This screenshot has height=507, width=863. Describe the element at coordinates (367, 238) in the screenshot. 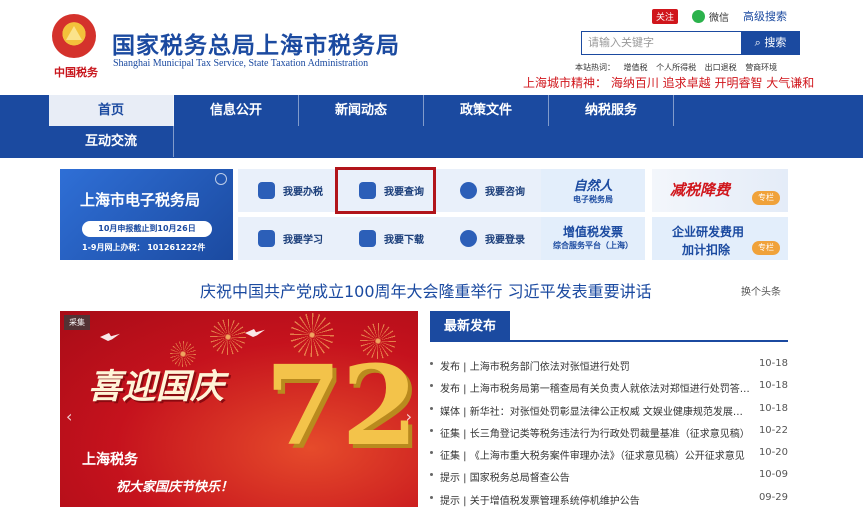

I see `download-icon` at that location.